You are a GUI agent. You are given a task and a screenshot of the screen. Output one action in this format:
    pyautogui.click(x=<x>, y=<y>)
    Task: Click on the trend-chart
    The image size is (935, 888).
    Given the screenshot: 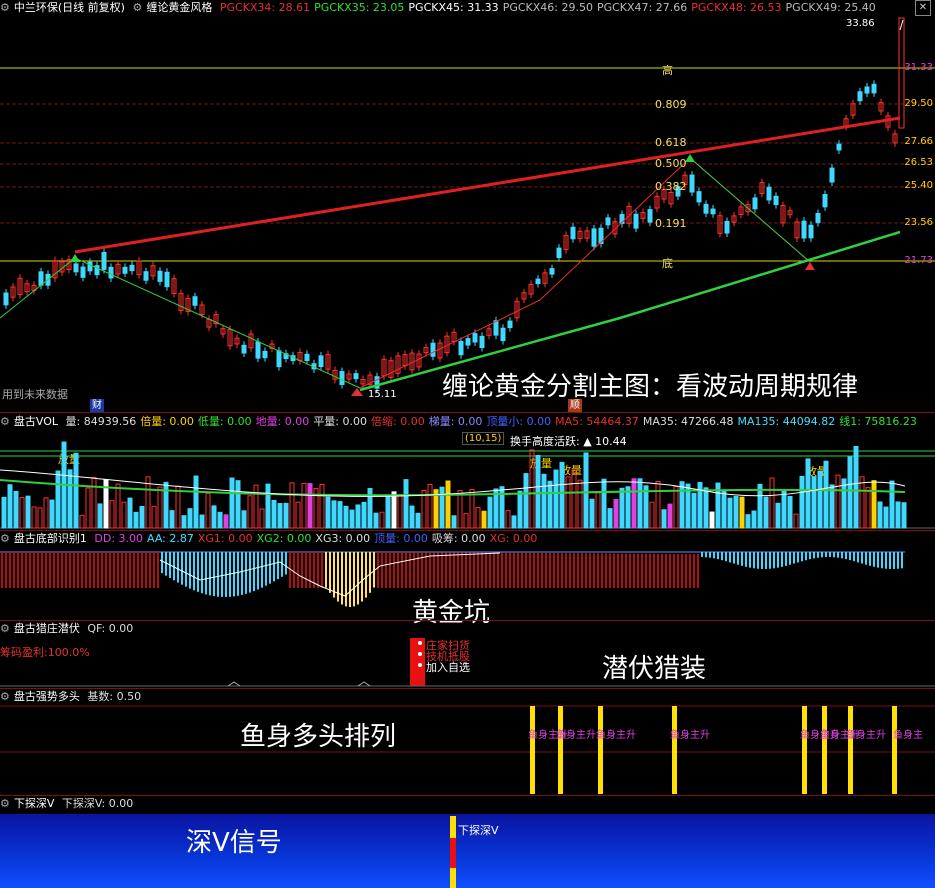 What is the action you would take?
    pyautogui.click(x=467, y=749)
    